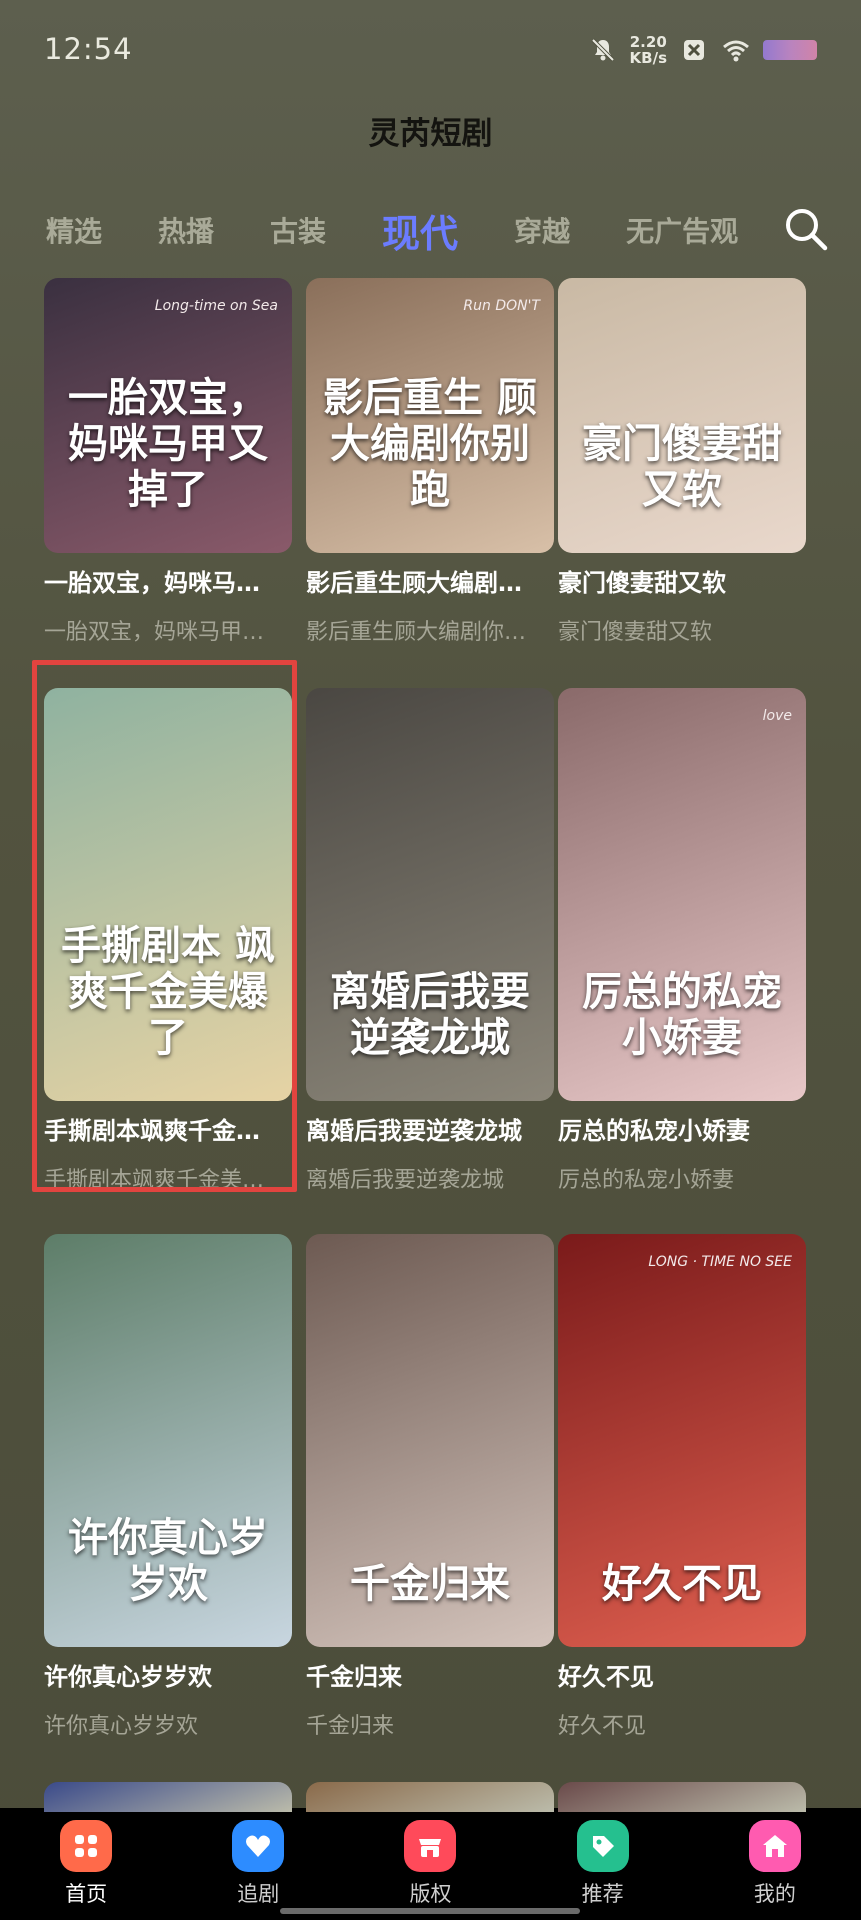  I want to click on poster-title-art: 一胎双宝，妈咪马甲又掉了, so click(168, 443).